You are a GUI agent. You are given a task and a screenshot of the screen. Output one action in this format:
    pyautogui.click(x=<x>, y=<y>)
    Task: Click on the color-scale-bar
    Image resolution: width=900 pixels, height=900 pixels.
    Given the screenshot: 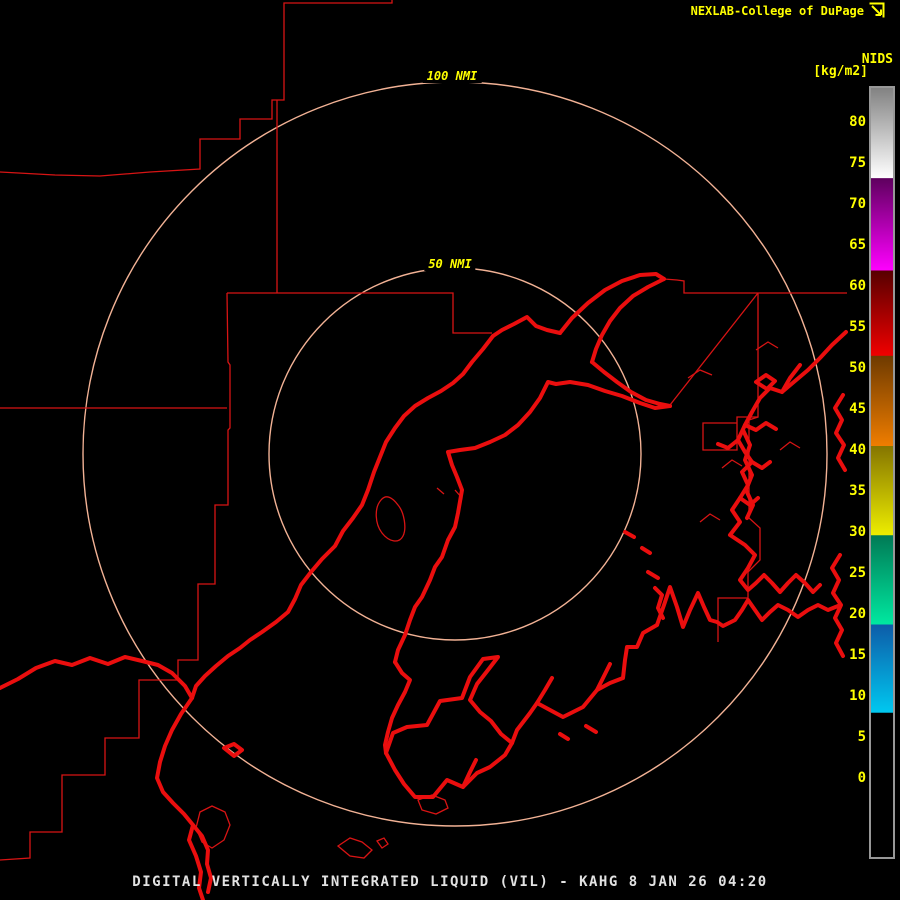 What is the action you would take?
    pyautogui.click(x=882, y=472)
    